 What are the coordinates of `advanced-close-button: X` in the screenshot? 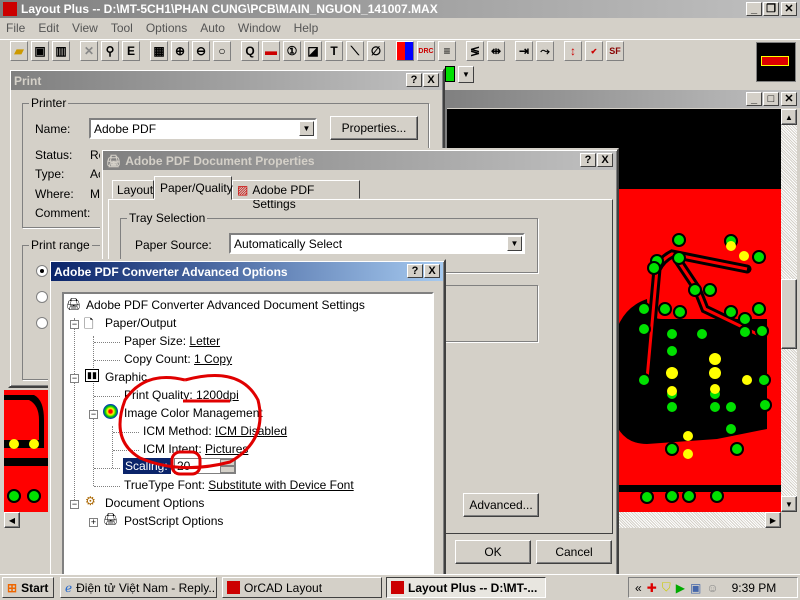 It's located at (432, 271).